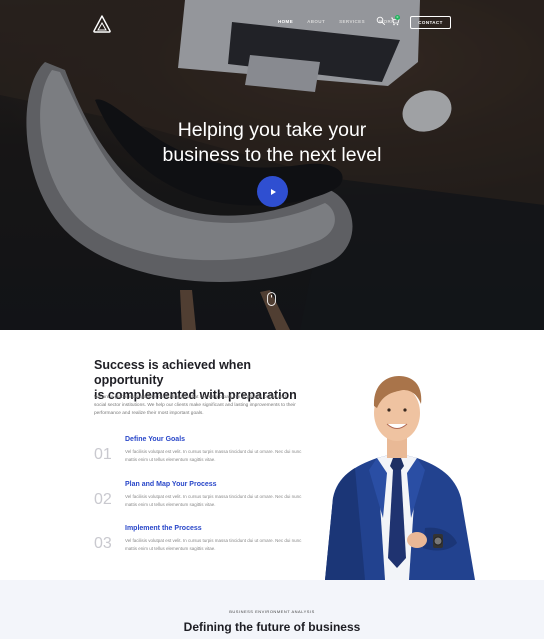  Describe the element at coordinates (430, 22) in the screenshot. I see `contact-button: CONTACT` at that location.